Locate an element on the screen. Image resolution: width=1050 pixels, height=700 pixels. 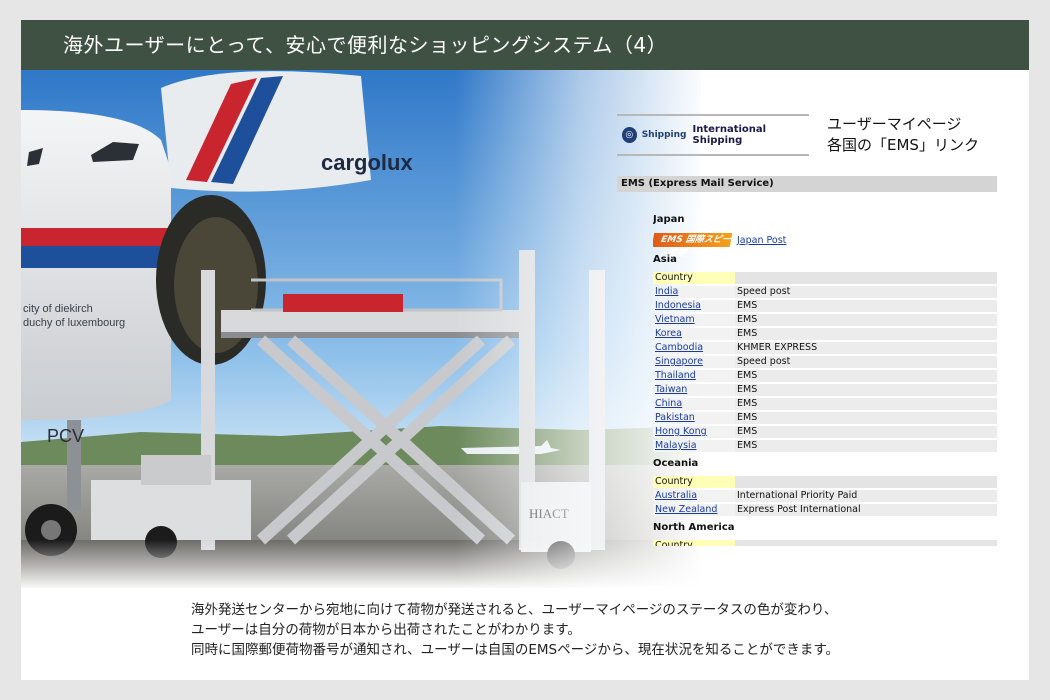
table-row: Thailand EMS is located at coordinates (825, 376).